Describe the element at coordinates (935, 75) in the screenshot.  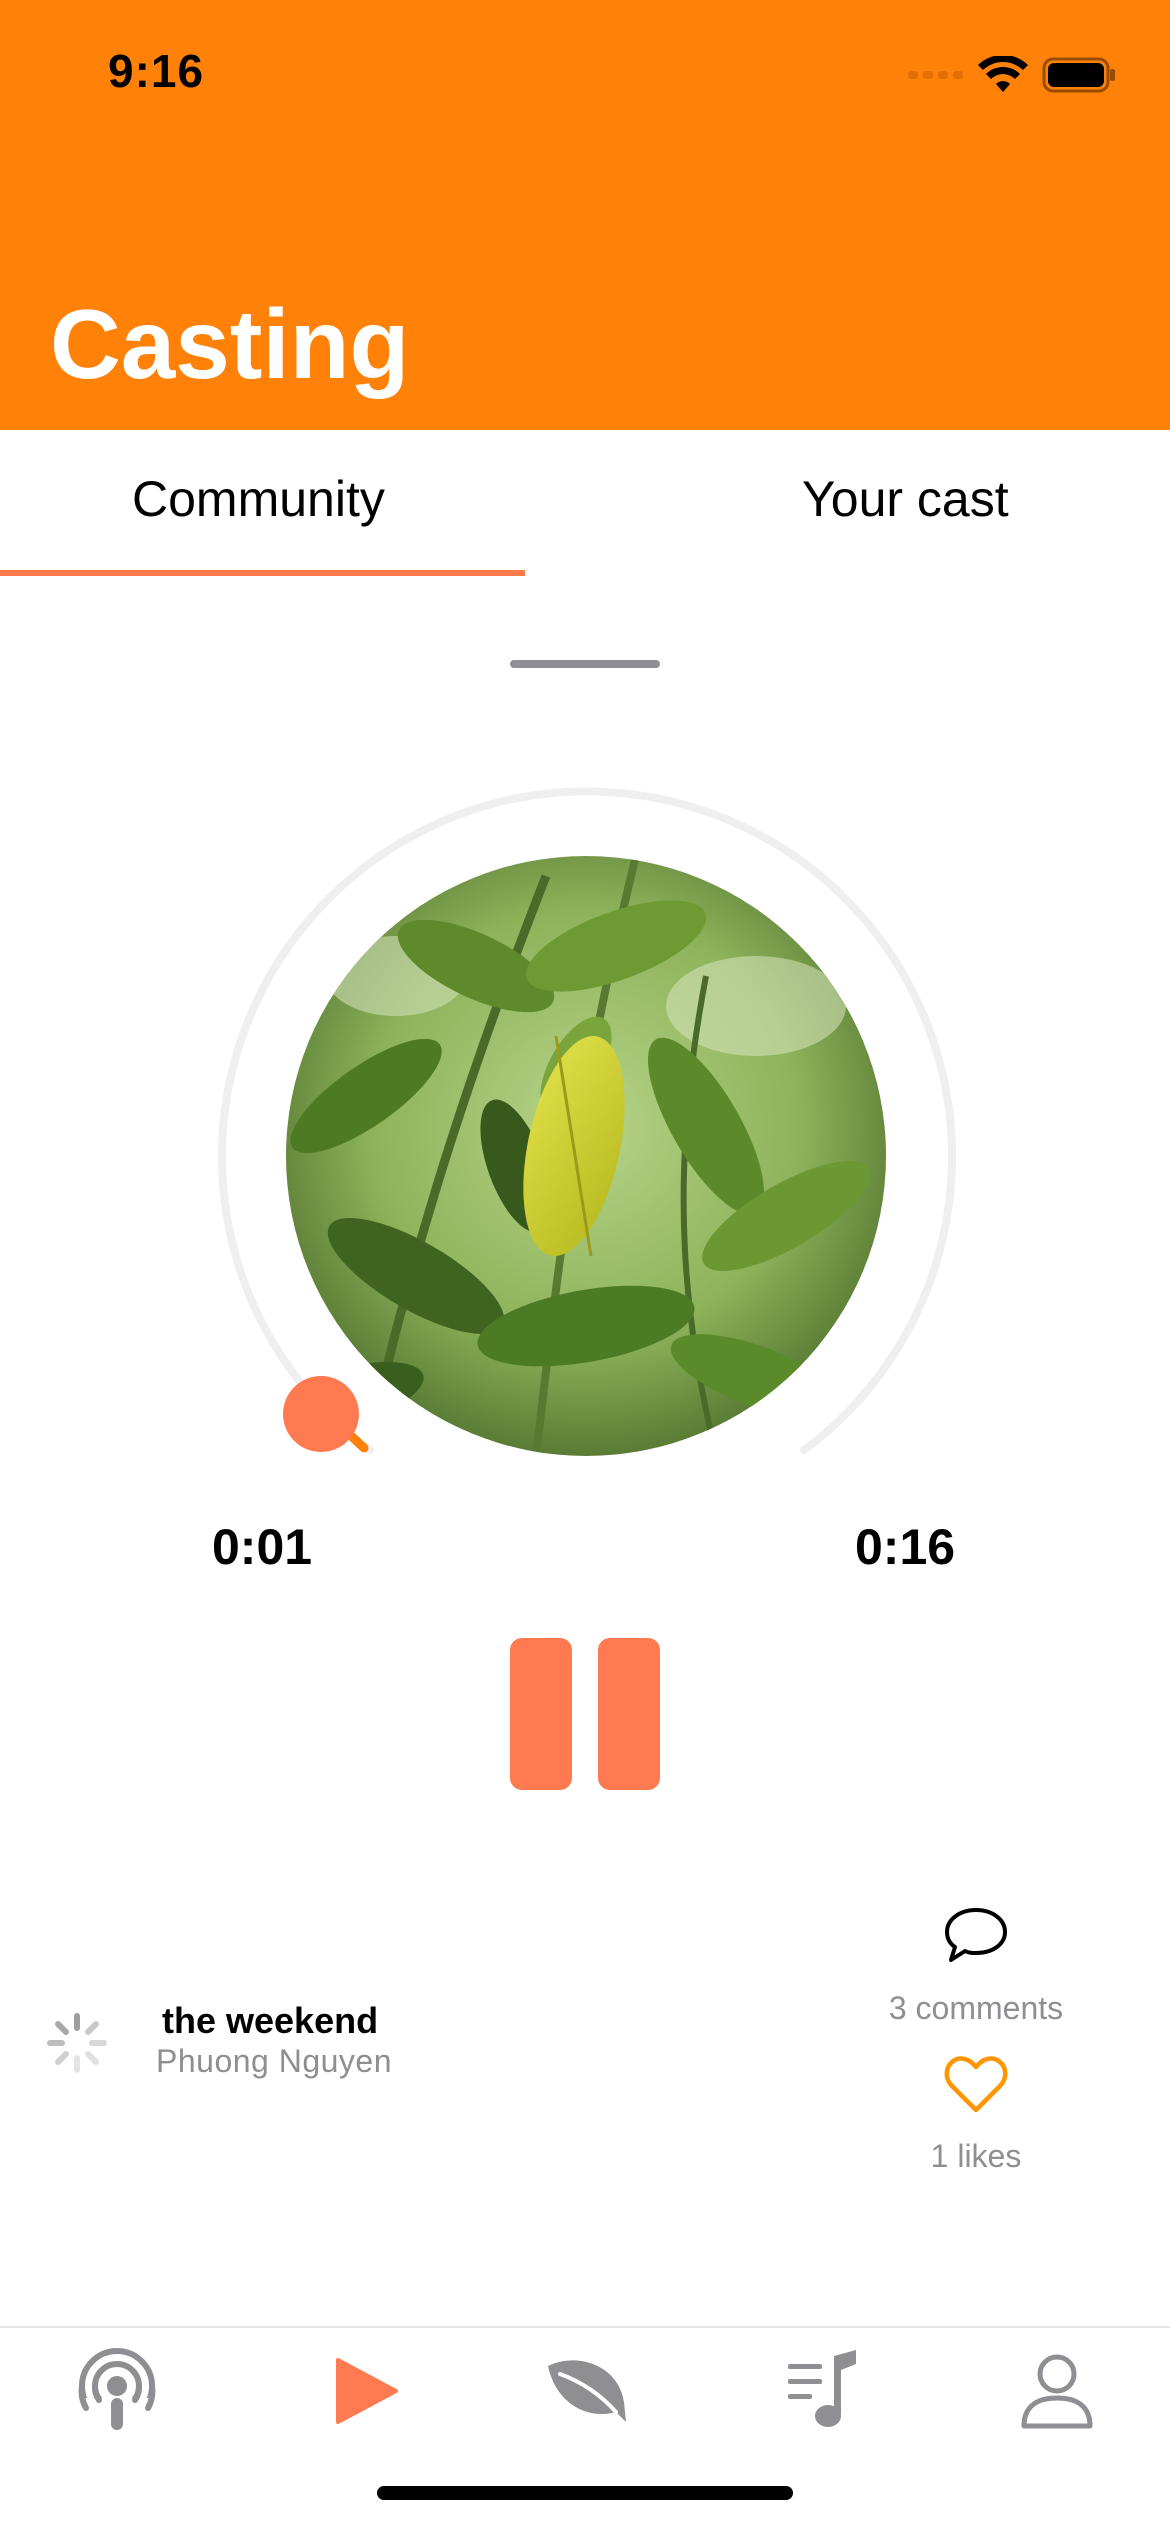
I see `cellular-signal-icon` at that location.